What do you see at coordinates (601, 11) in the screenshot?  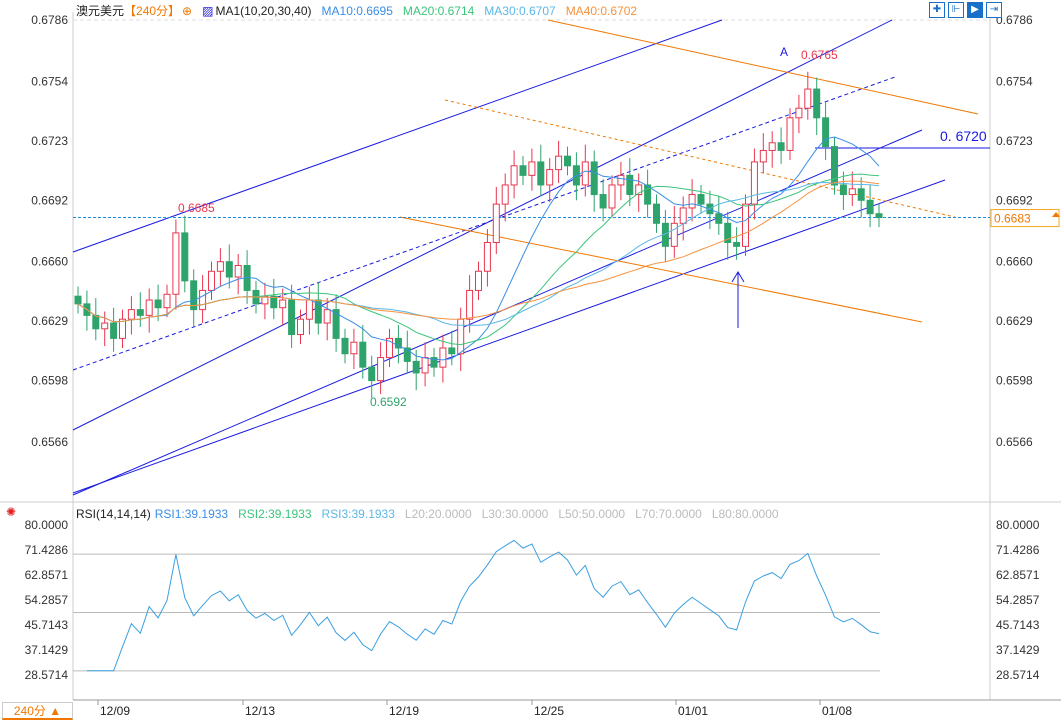 I see `ma40-value: MA40:0.6702` at bounding box center [601, 11].